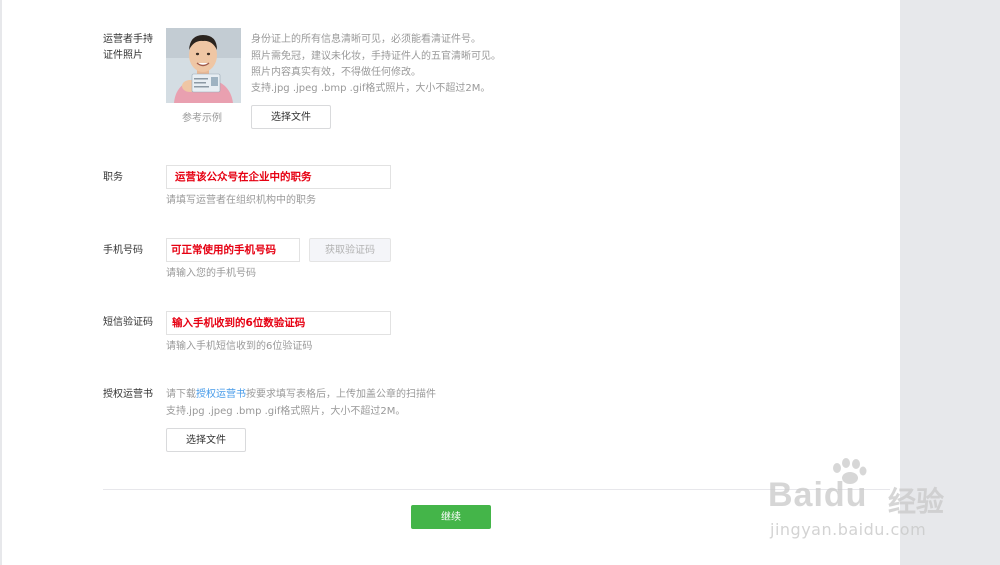 The height and width of the screenshot is (565, 1000). I want to click on watermark-cn: 经验, so click(916, 501).